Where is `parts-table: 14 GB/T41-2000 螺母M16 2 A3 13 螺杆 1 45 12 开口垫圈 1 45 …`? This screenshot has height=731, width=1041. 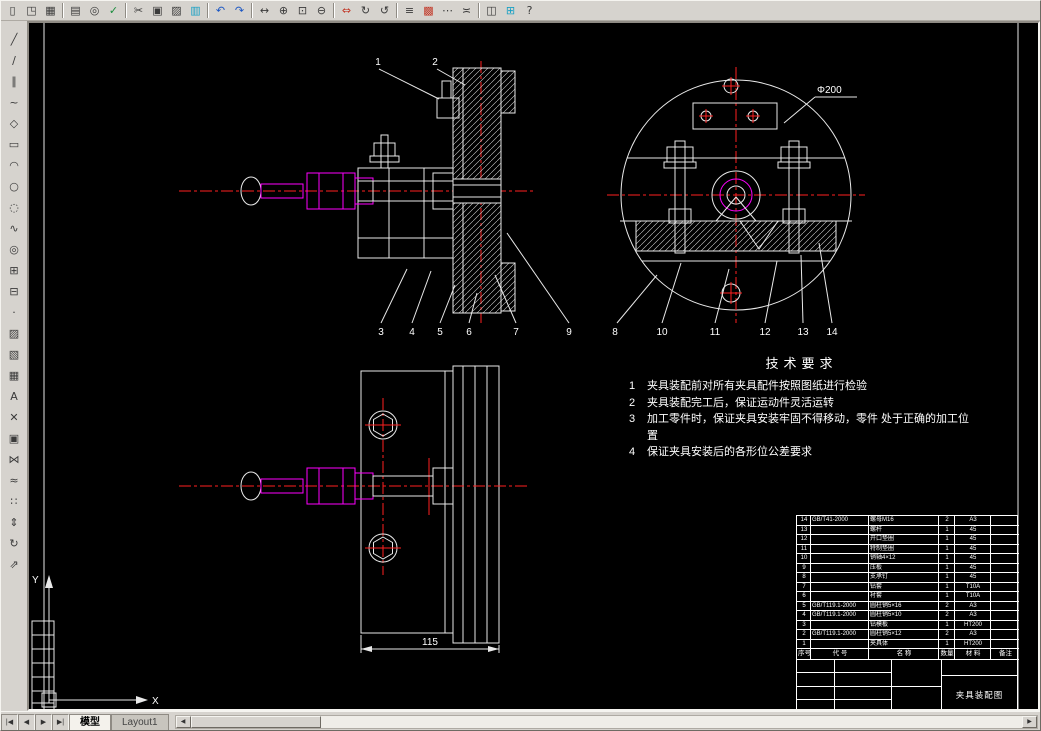
parts-table: 14 GB/T41-2000 螺母M16 2 A3 13 螺杆 1 45 12 开口垫圈 1 45 … is located at coordinates (907, 612).